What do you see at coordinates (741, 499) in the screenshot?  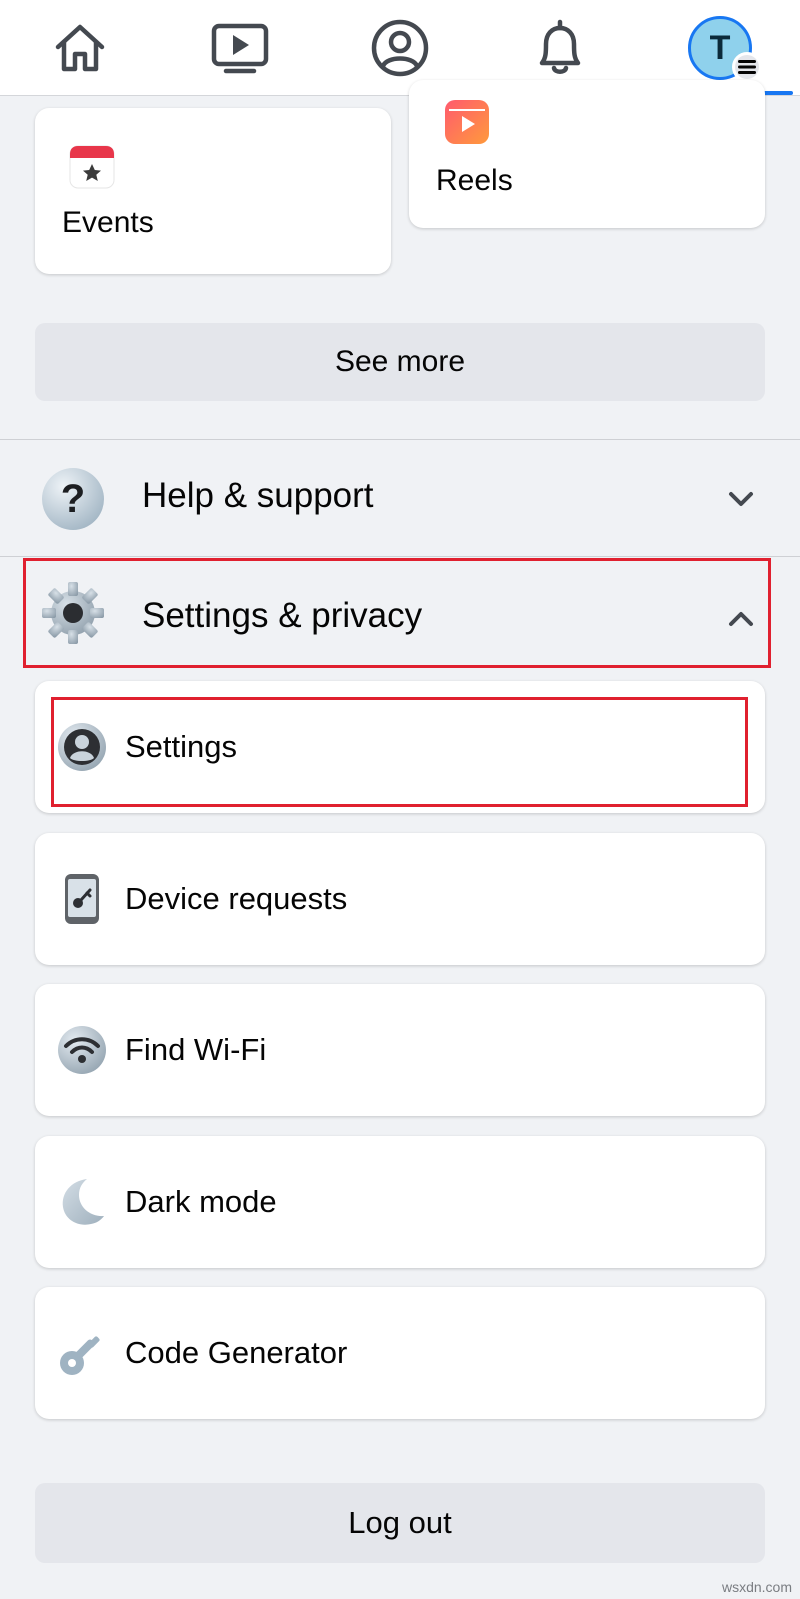 I see `chevron-down-icon` at bounding box center [741, 499].